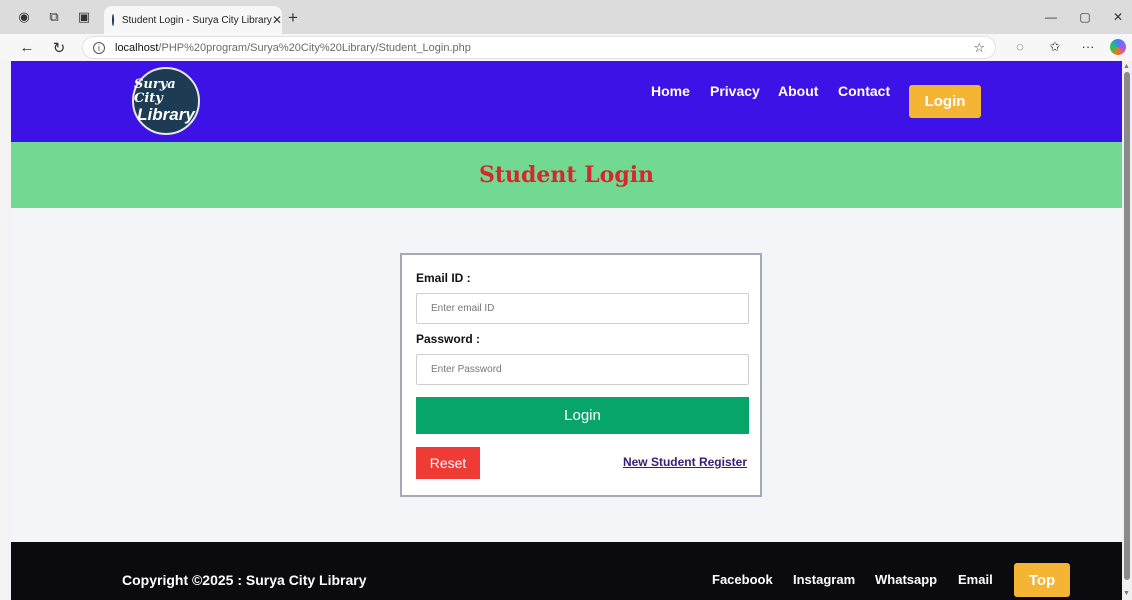 This screenshot has height=600, width=1132. What do you see at coordinates (742, 579) in the screenshot?
I see `footer-facebook-link: Facebook` at bounding box center [742, 579].